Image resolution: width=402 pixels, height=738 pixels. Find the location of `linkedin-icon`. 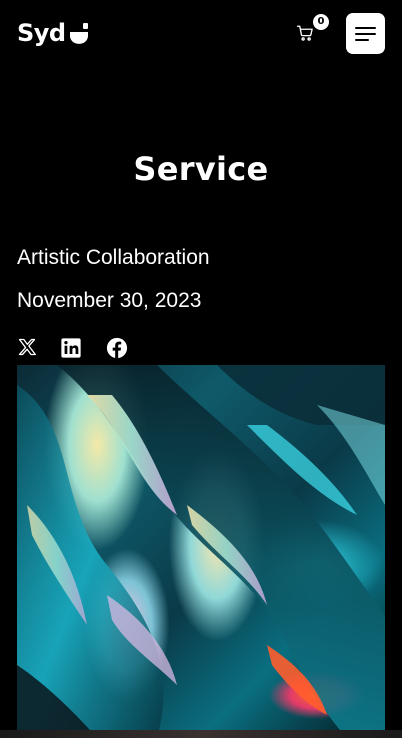

linkedin-icon is located at coordinates (71, 348).